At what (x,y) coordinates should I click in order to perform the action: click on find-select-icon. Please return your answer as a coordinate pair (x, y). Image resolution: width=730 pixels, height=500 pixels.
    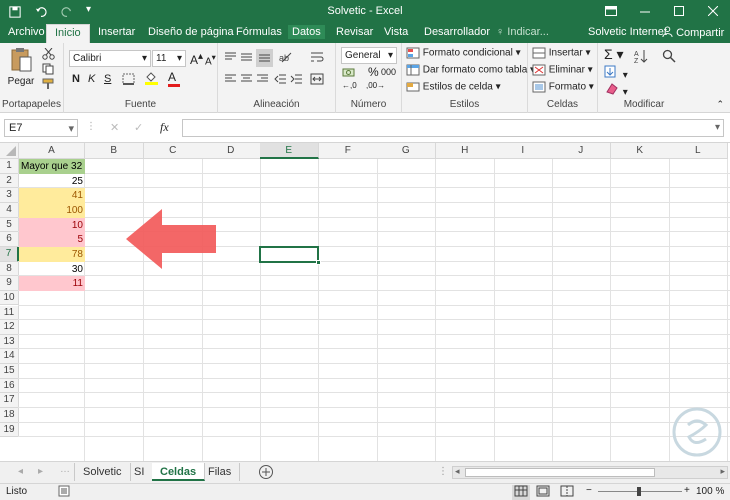
    Looking at the image, I should click on (669, 57).